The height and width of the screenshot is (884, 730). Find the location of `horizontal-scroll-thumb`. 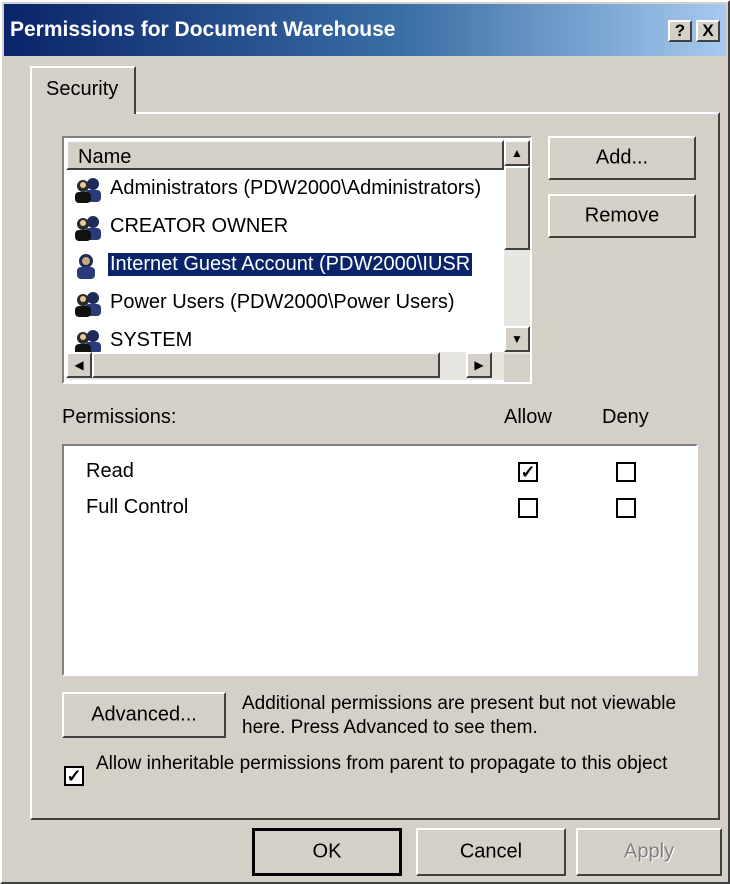

horizontal-scroll-thumb is located at coordinates (266, 365).